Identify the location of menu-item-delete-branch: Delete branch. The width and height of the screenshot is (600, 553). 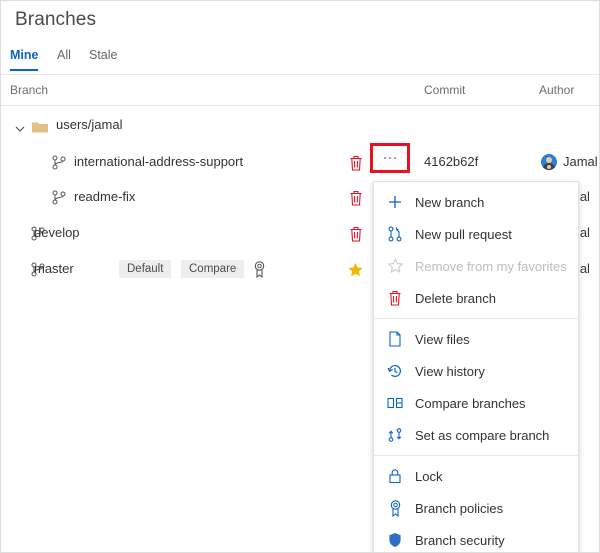
(476, 298).